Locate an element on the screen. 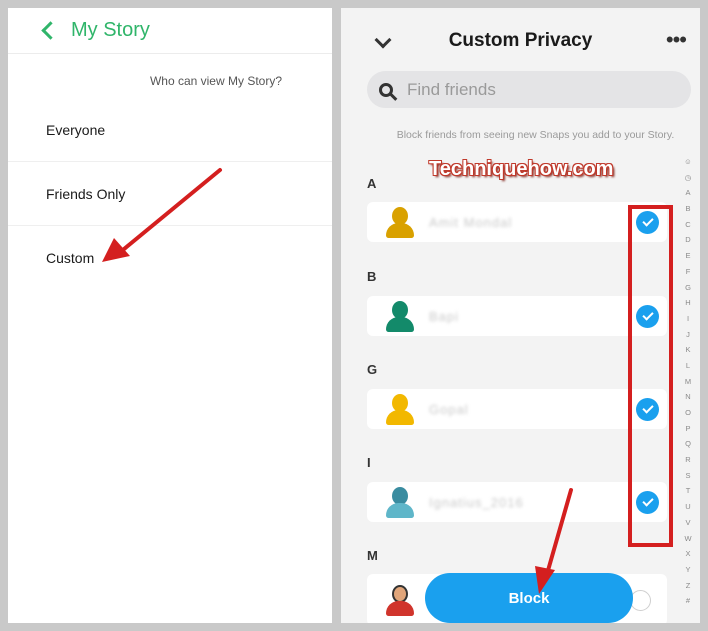 The height and width of the screenshot is (631, 708). page-title: My Story is located at coordinates (110, 30).